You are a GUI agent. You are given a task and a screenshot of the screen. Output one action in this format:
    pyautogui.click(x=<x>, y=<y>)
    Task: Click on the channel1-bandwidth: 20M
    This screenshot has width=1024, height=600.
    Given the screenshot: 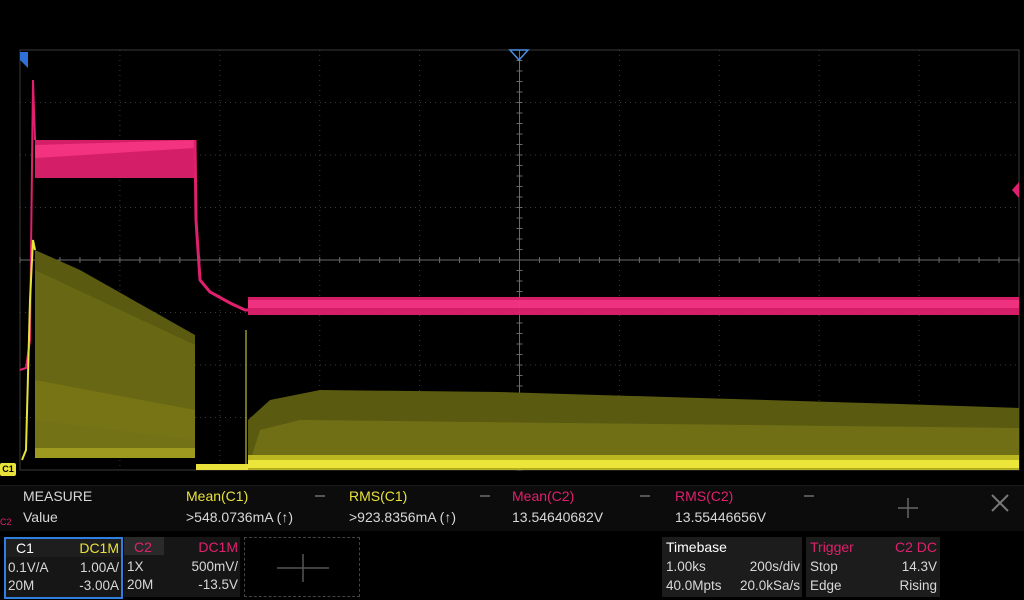 What is the action you would take?
    pyautogui.click(x=21, y=585)
    